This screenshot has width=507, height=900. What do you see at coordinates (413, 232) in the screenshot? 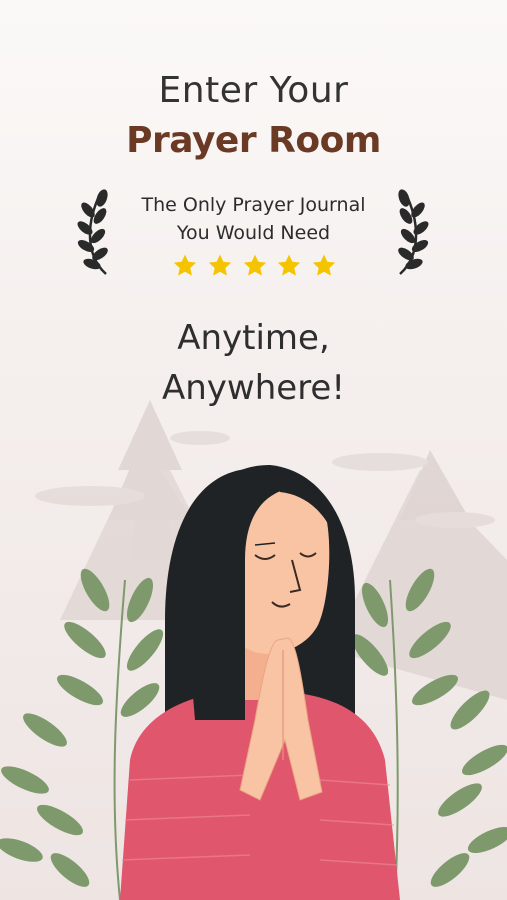
I see `laurel-right-icon` at bounding box center [413, 232].